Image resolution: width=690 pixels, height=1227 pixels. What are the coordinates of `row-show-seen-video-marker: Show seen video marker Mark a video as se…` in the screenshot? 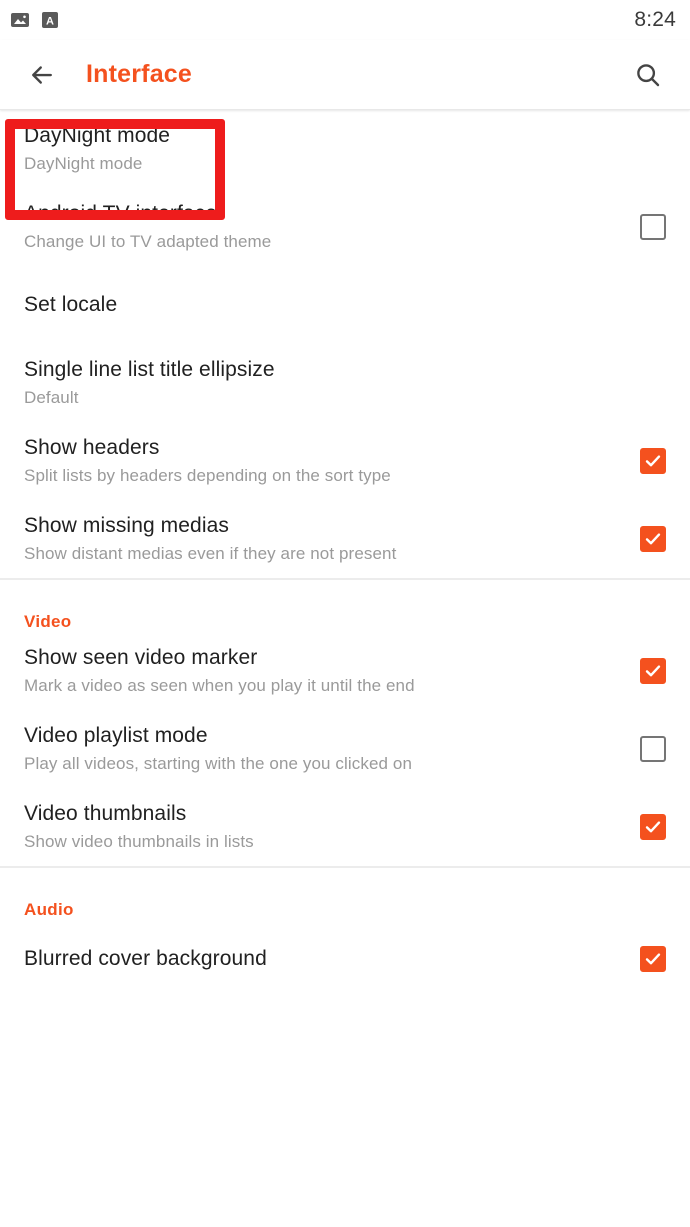 It's located at (345, 671).